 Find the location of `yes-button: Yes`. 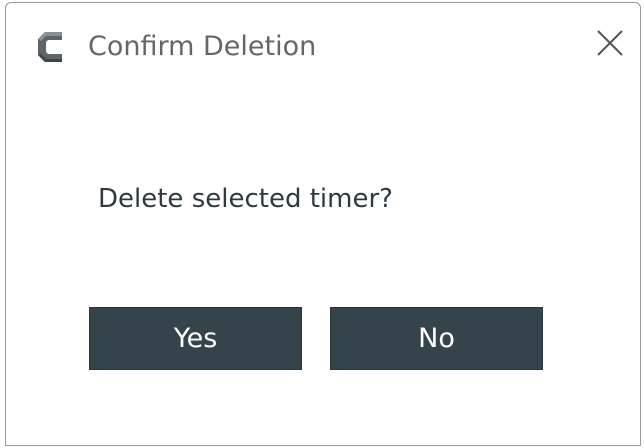

yes-button: Yes is located at coordinates (195, 338).